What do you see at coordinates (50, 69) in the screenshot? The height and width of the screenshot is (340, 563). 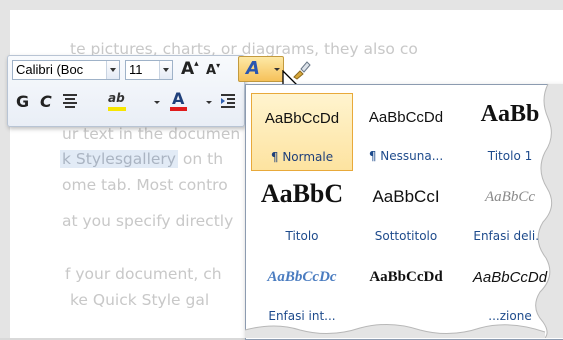 I see `font-name-value: Calibri (Boc` at bounding box center [50, 69].